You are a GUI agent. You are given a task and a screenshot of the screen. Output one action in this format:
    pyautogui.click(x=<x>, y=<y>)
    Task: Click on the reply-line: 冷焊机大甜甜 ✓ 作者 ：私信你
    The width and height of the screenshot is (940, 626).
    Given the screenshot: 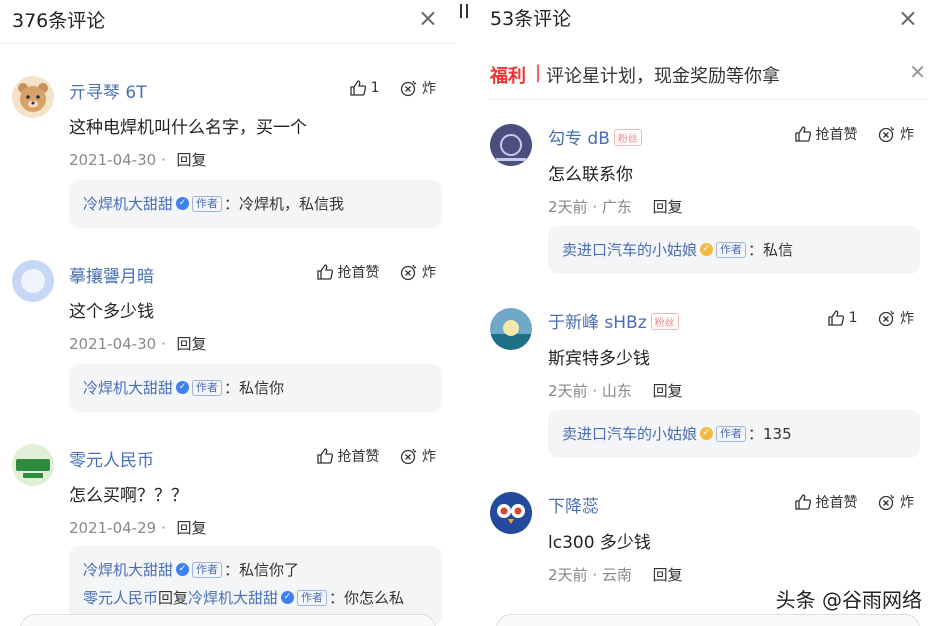 What is the action you would take?
    pyautogui.click(x=255, y=388)
    